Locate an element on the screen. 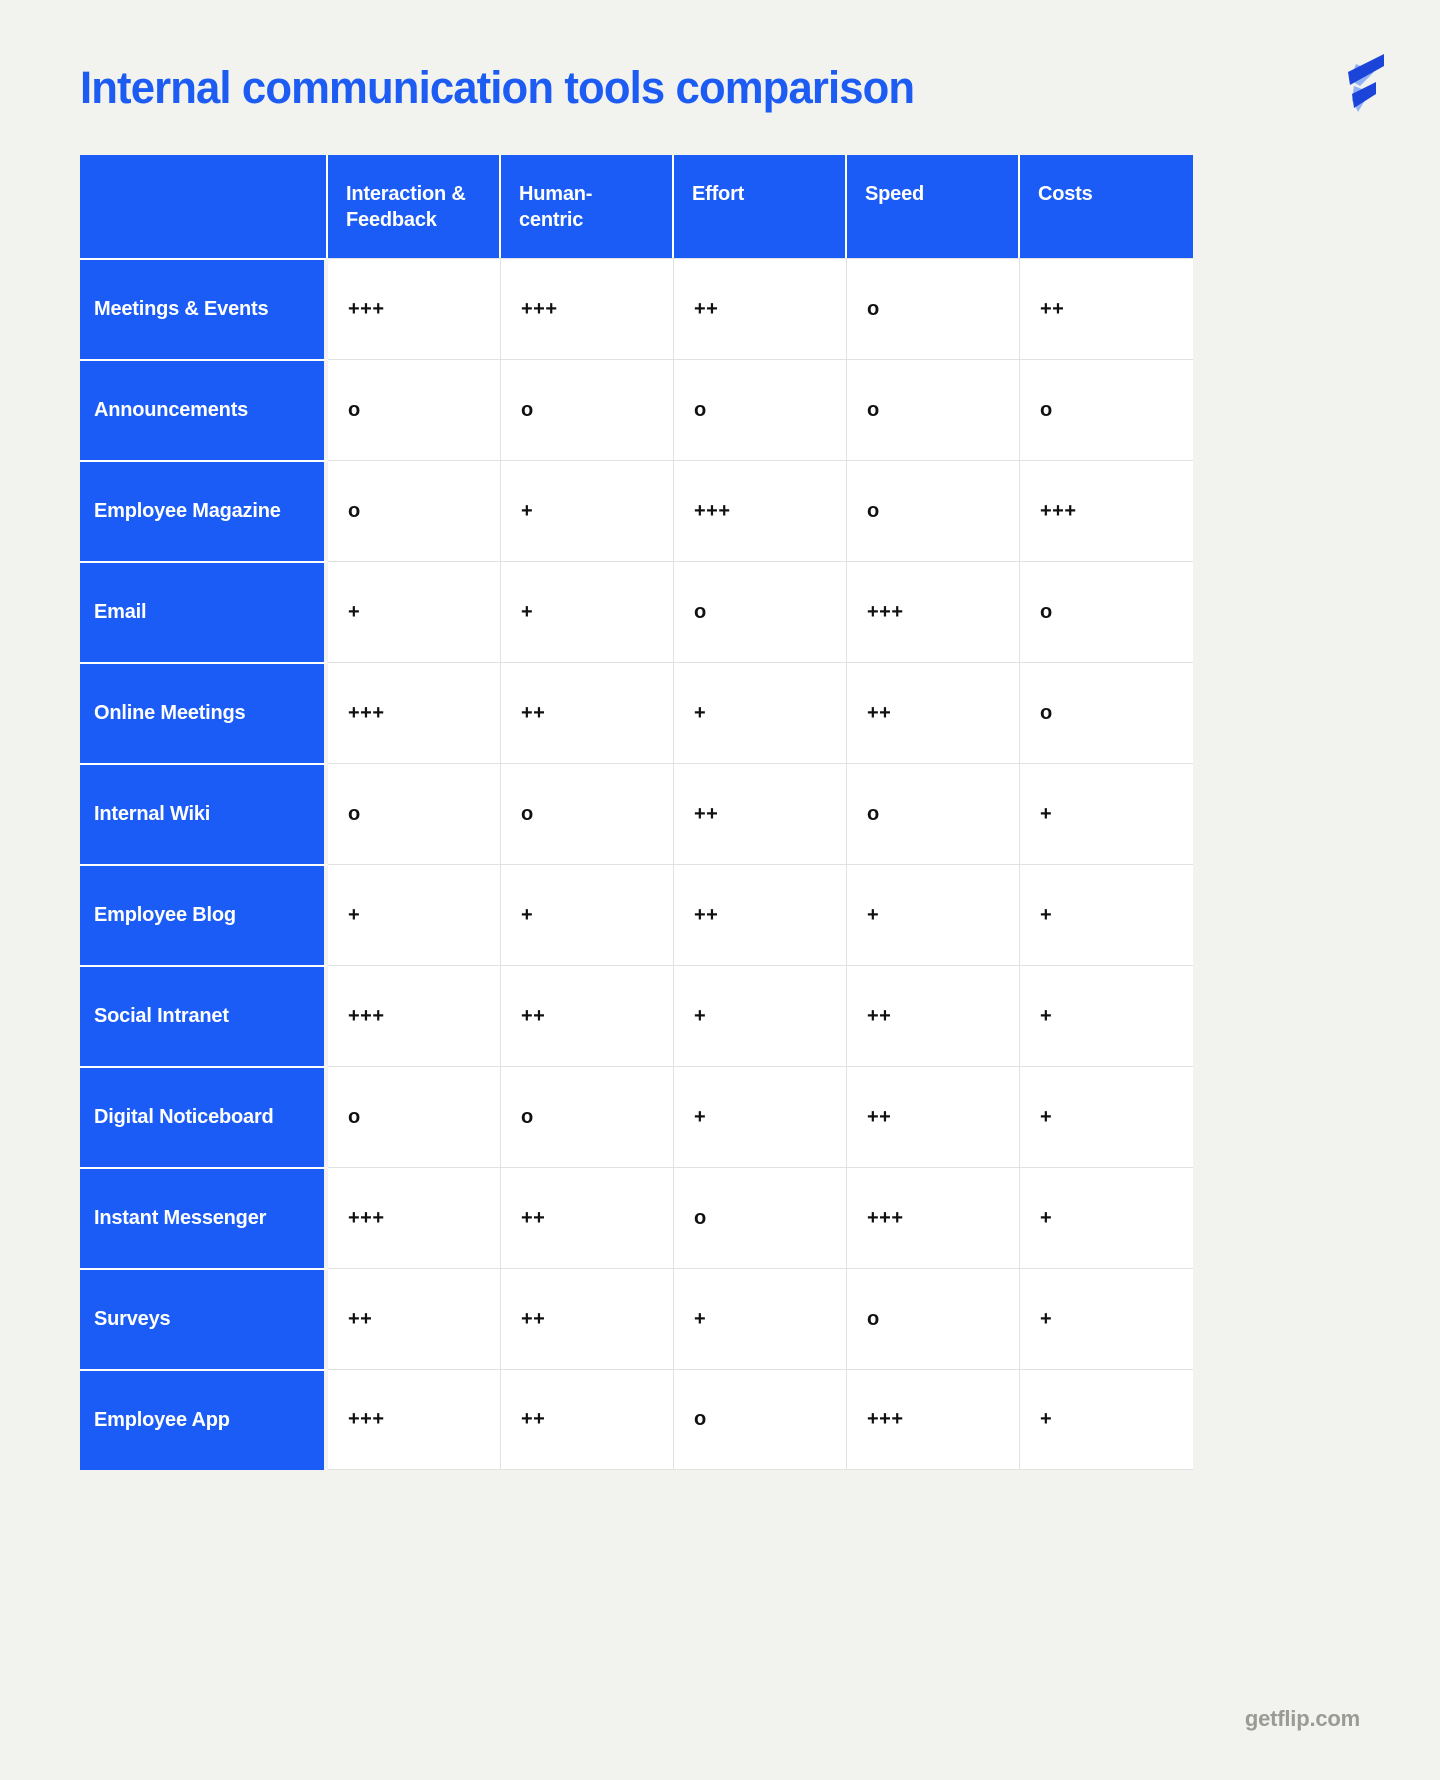  row-label-announcements: Announcements is located at coordinates (204, 409).